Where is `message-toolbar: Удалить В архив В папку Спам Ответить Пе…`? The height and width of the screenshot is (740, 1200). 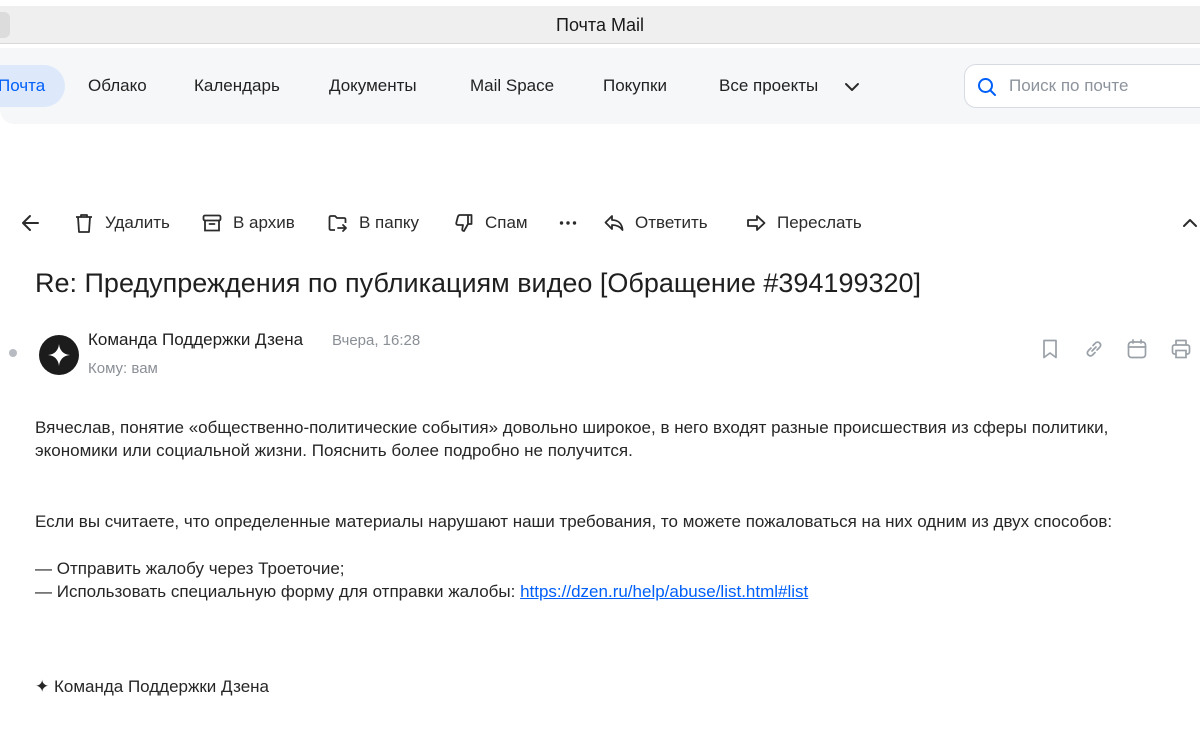 message-toolbar: Удалить В архив В папку Спам Ответить Пе… is located at coordinates (600, 223).